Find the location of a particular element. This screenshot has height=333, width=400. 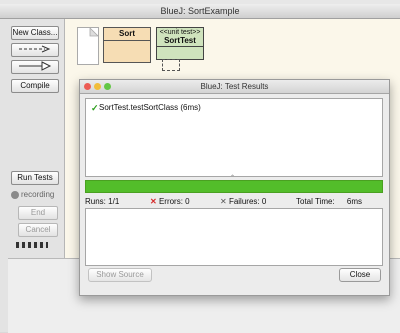

document-icon is located at coordinates (94, 32).